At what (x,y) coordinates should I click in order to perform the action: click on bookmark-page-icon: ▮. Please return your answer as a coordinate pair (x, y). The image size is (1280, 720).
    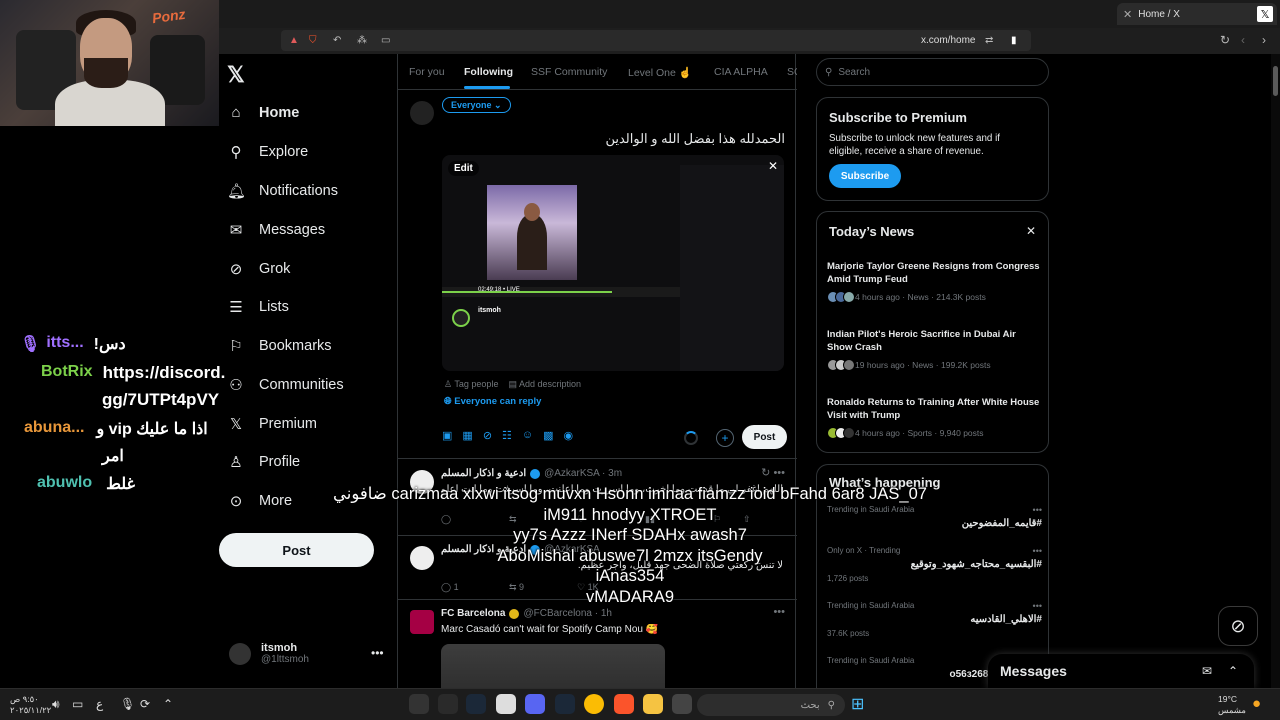
    Looking at the image, I should click on (1014, 40).